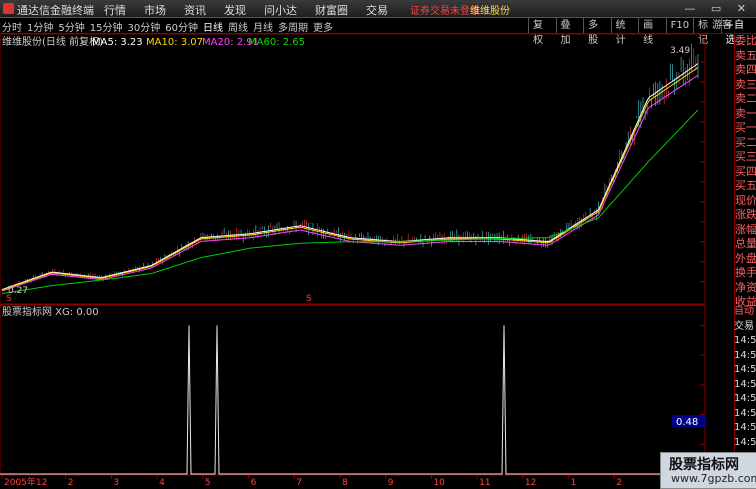 Image resolution: width=756 pixels, height=489 pixels. Describe the element at coordinates (195, 10) in the screenshot. I see `menu-item: 资讯` at that location.